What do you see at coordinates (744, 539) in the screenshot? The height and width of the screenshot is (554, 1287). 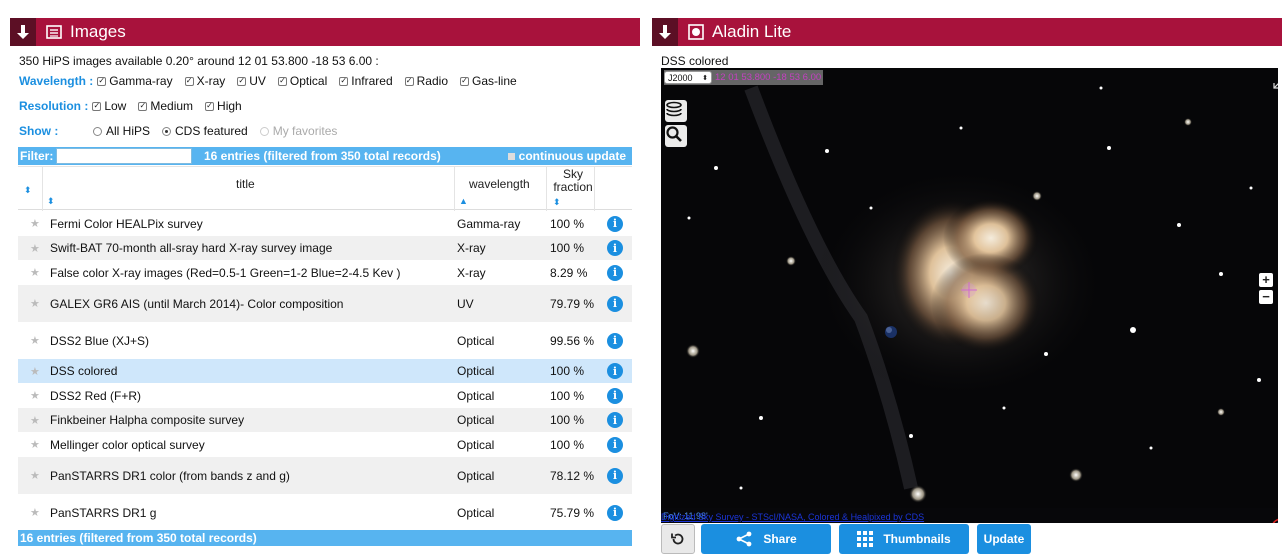 I see `share-icon` at bounding box center [744, 539].